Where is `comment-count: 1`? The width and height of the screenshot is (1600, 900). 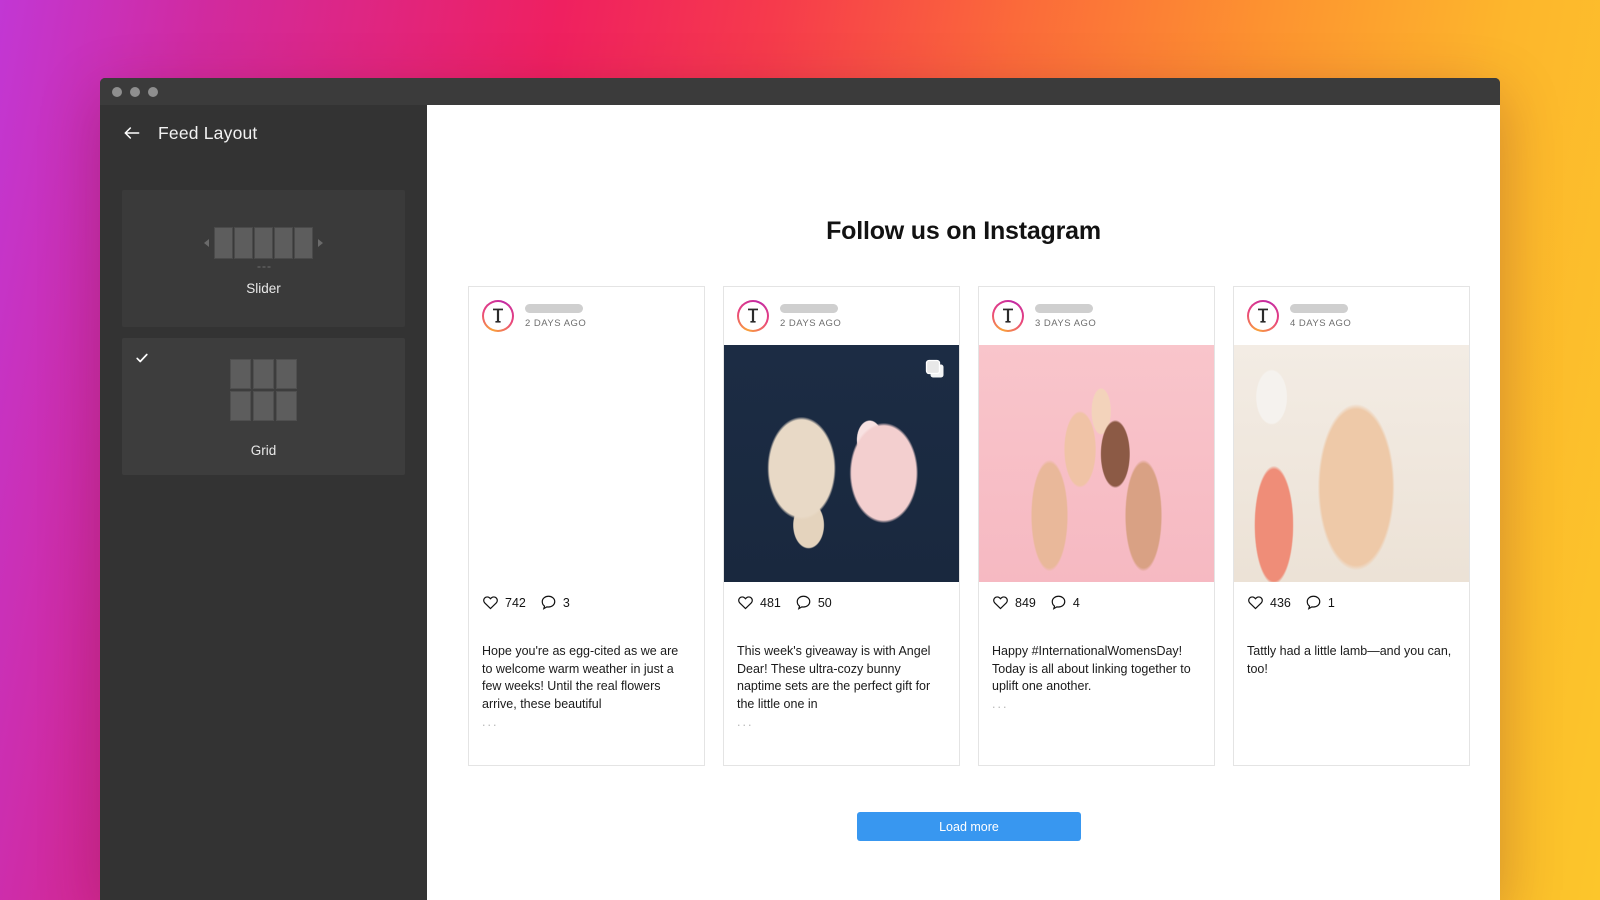
comment-count: 1 is located at coordinates (1331, 602).